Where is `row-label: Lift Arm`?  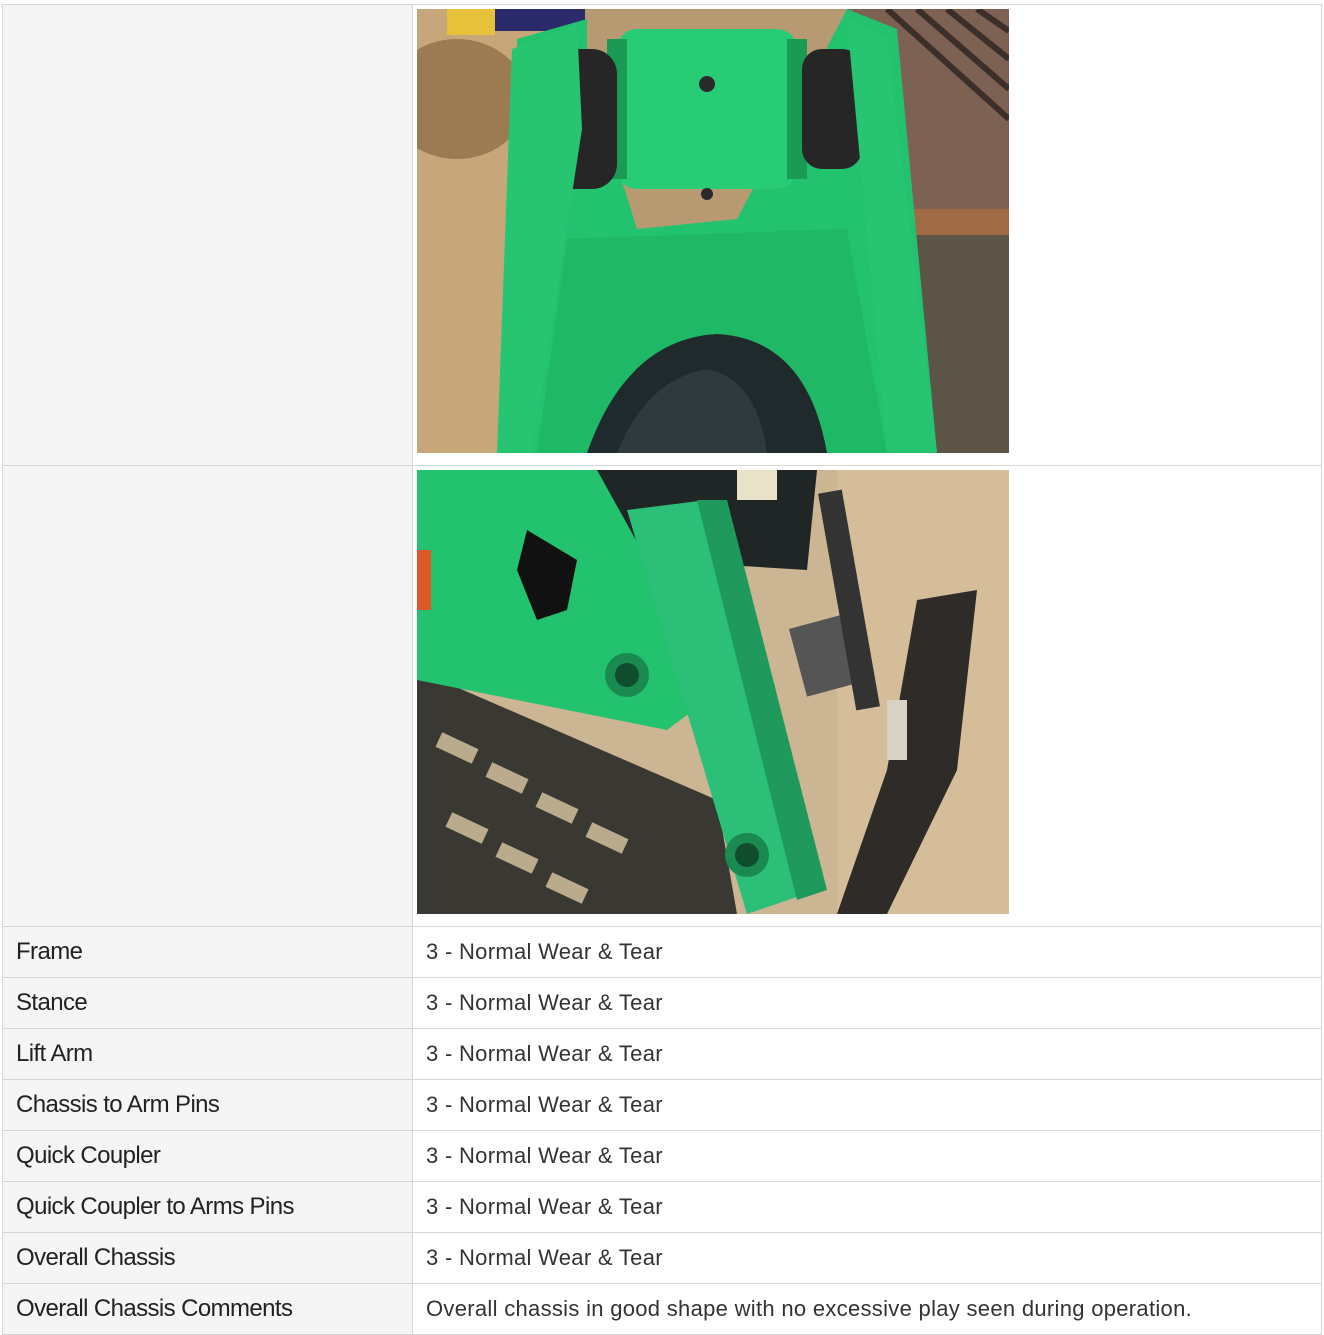 row-label: Lift Arm is located at coordinates (207, 1054).